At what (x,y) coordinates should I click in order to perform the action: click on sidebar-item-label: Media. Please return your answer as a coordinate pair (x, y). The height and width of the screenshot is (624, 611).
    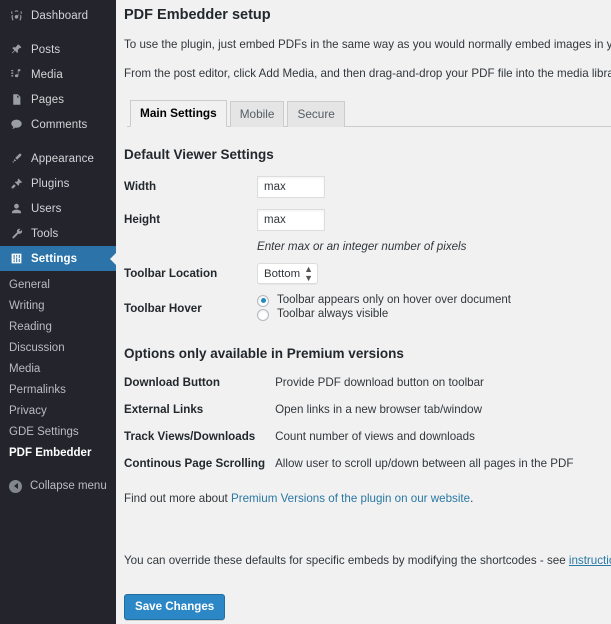
    Looking at the image, I should click on (47, 74).